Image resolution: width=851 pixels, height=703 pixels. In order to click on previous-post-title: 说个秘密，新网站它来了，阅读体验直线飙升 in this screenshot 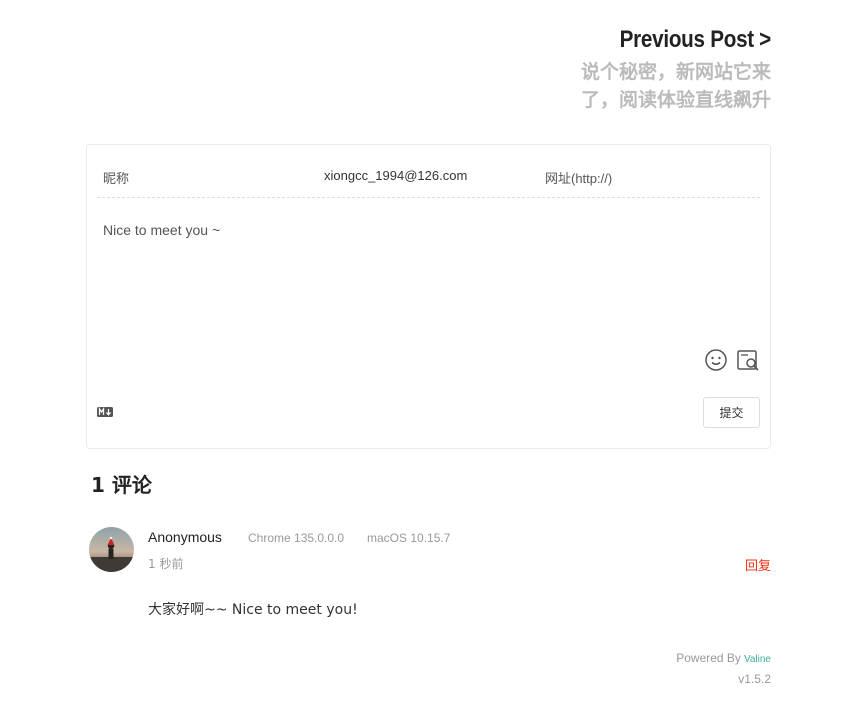, I will do `click(673, 86)`.